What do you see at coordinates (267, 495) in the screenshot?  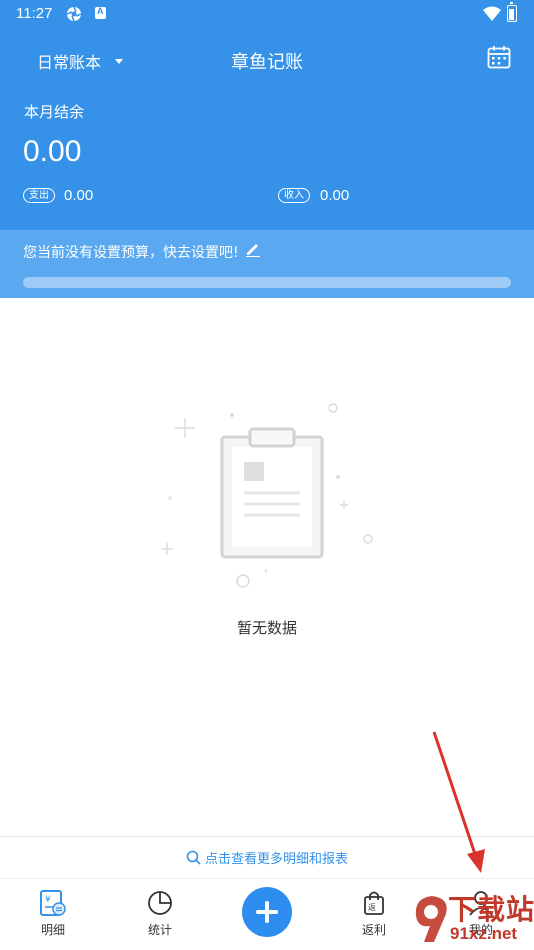 I see `empty-clipboard-illustration` at bounding box center [267, 495].